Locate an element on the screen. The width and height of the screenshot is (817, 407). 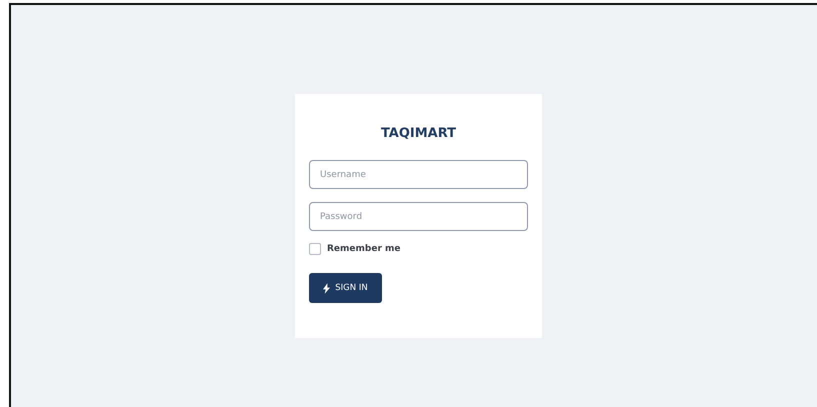
remember-checkbox is located at coordinates (315, 249).